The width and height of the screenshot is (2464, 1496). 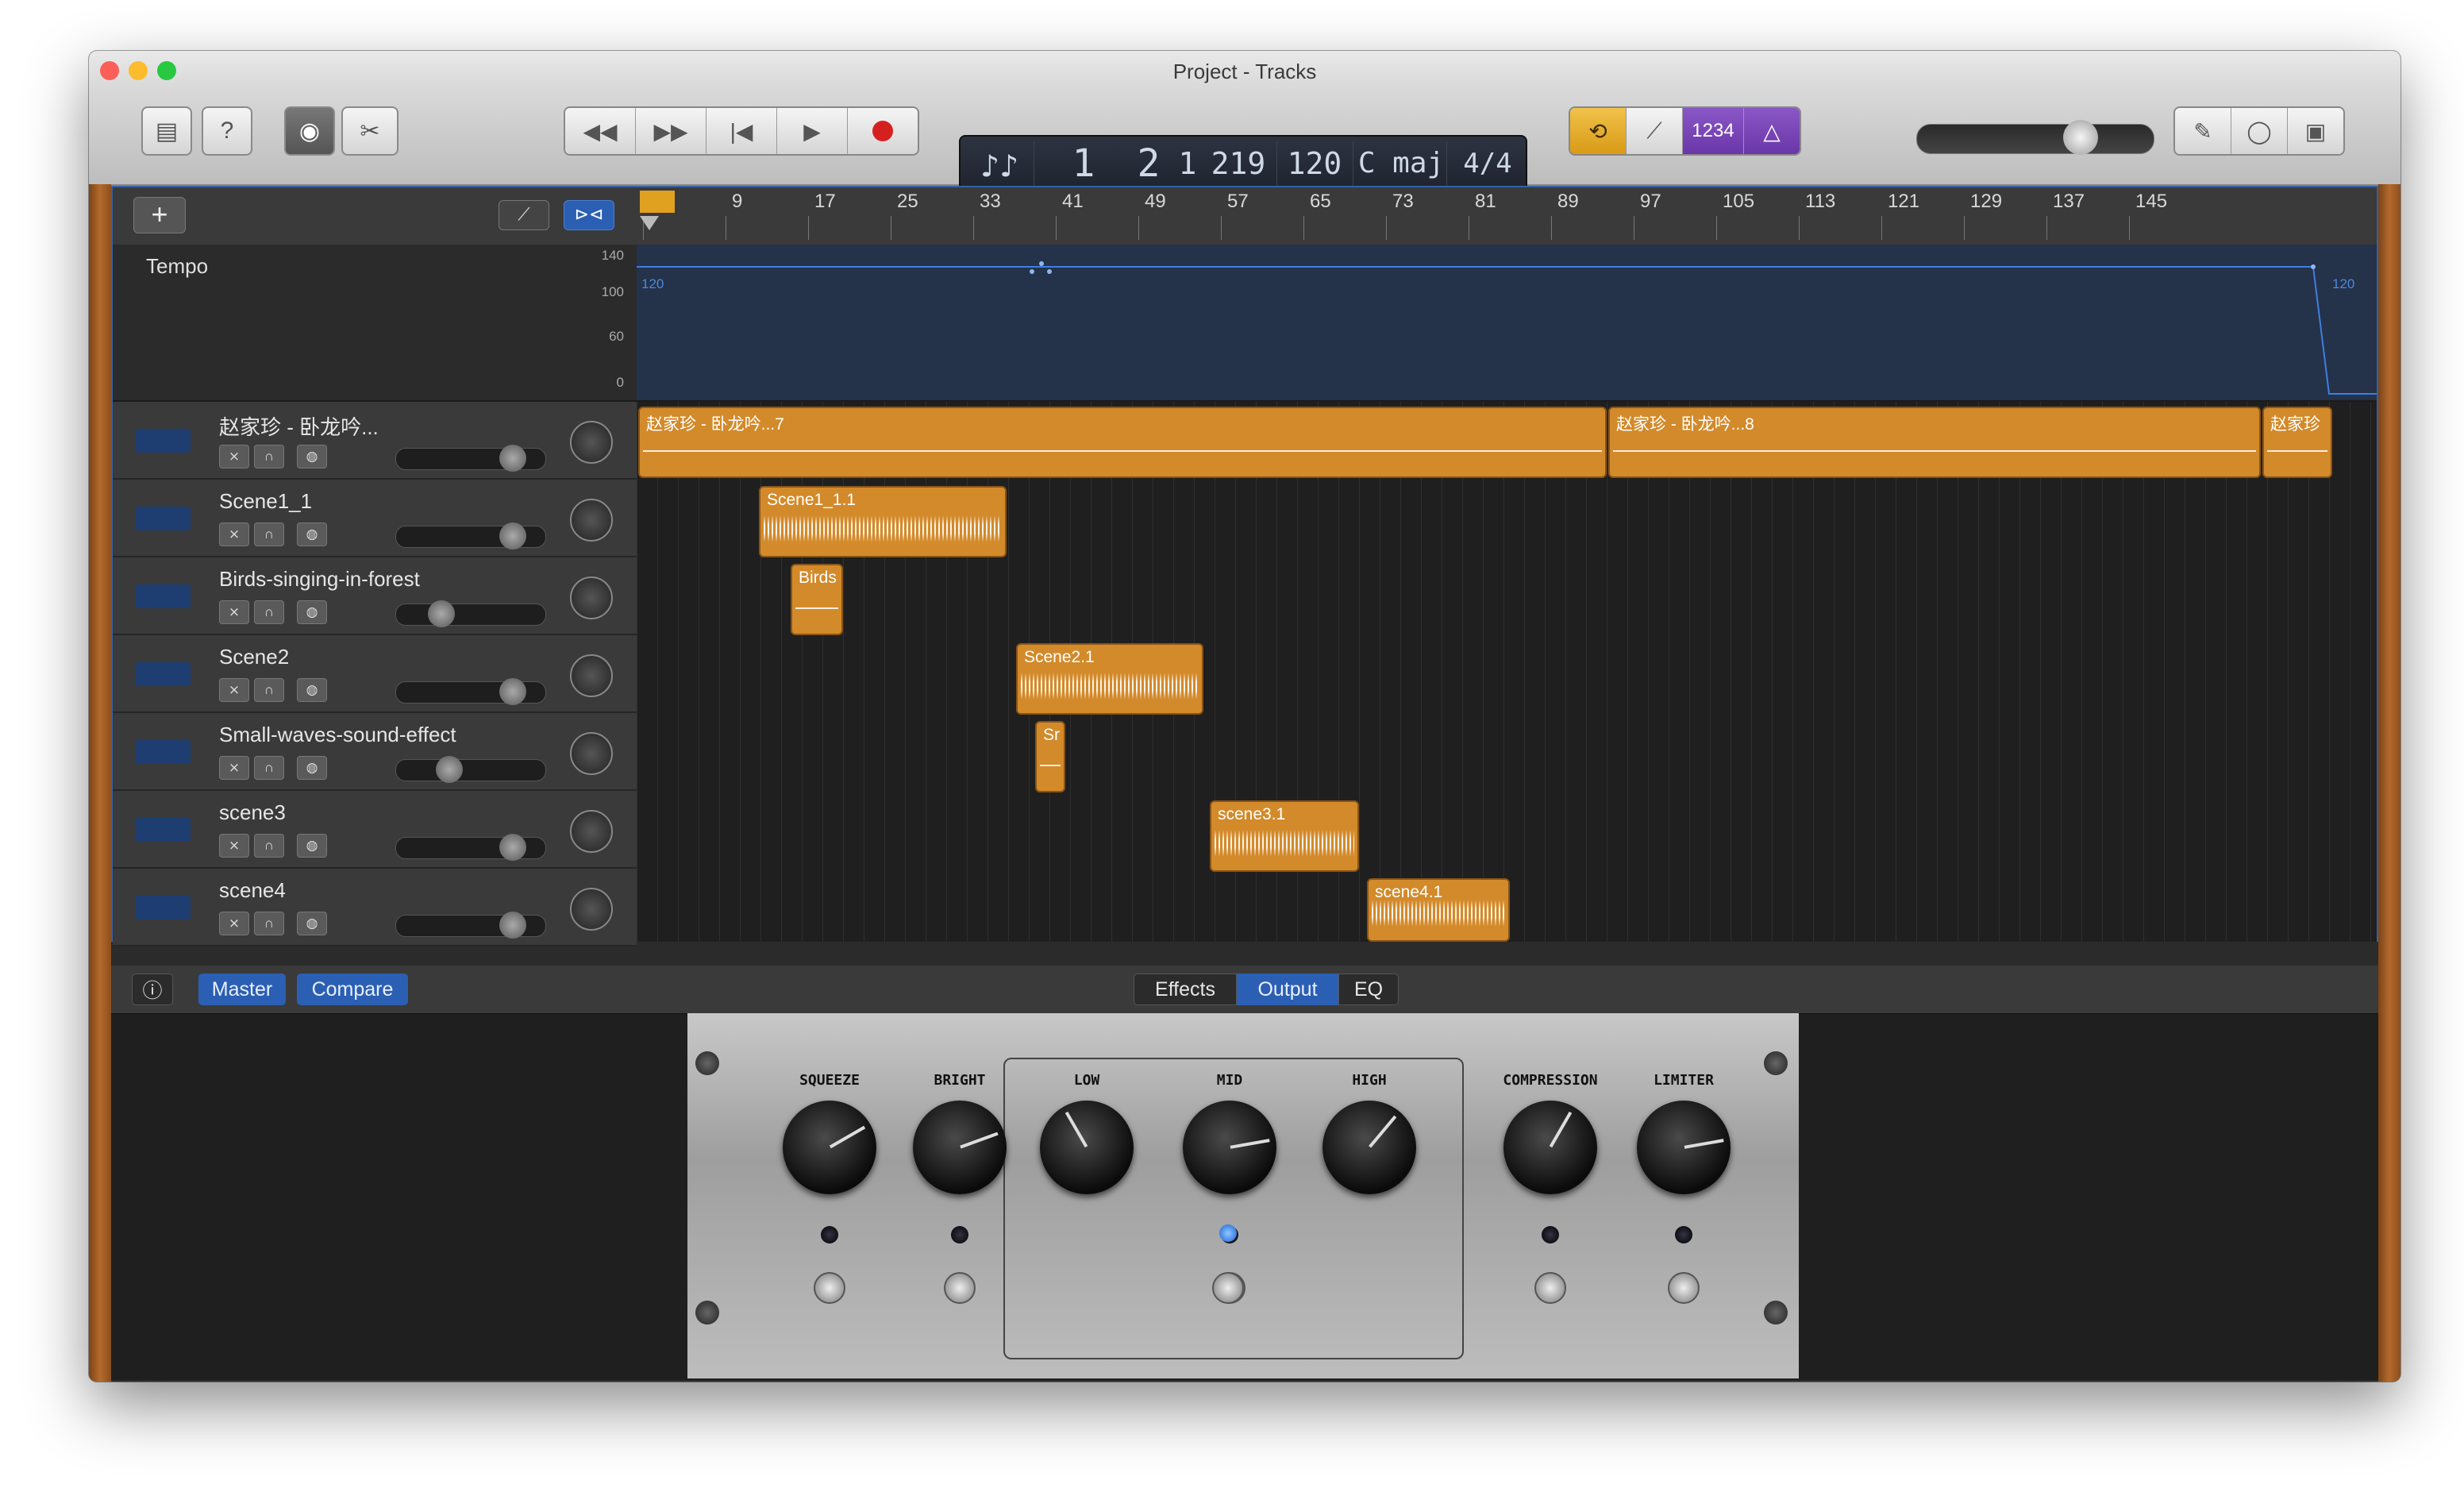 I want to click on info-button: ⓘ, so click(x=152, y=989).